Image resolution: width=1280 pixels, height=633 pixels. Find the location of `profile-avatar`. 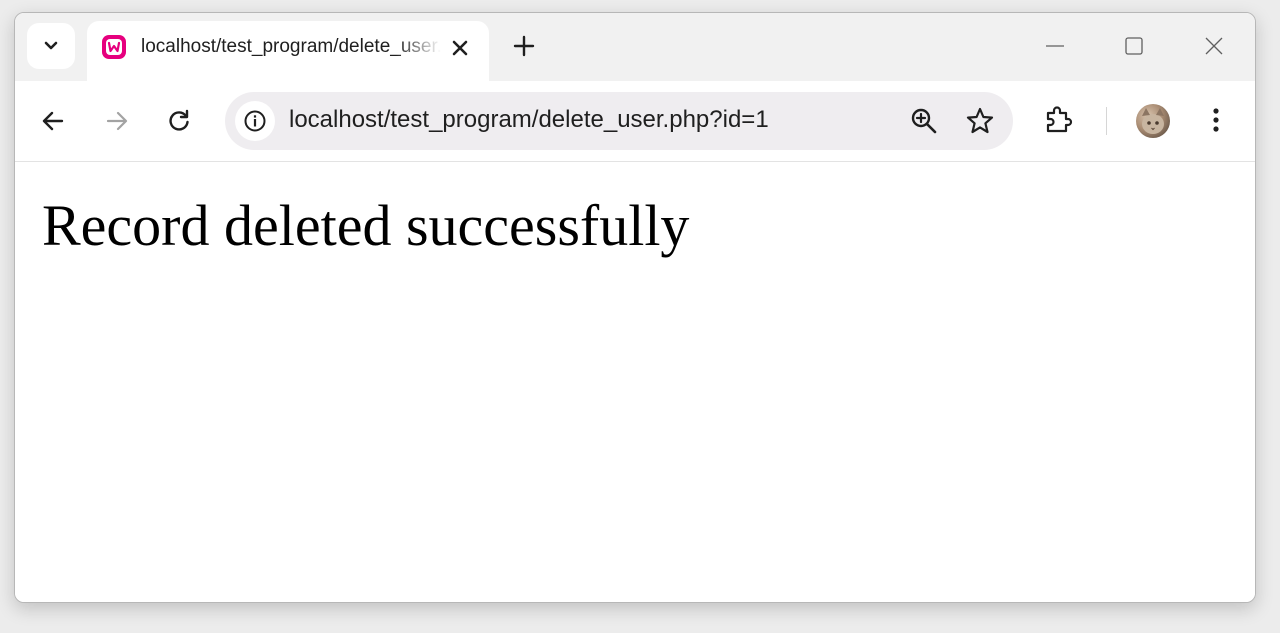

profile-avatar is located at coordinates (1153, 121).